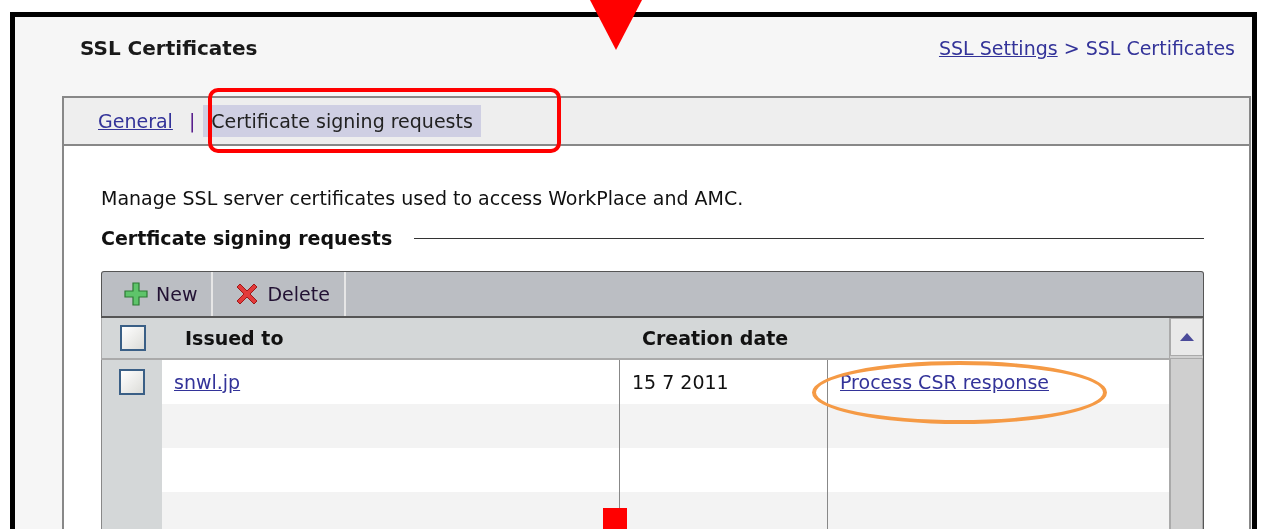 The height and width of the screenshot is (529, 1267). Describe the element at coordinates (680, 382) in the screenshot. I see `table-cell: 15 7 2011` at that location.